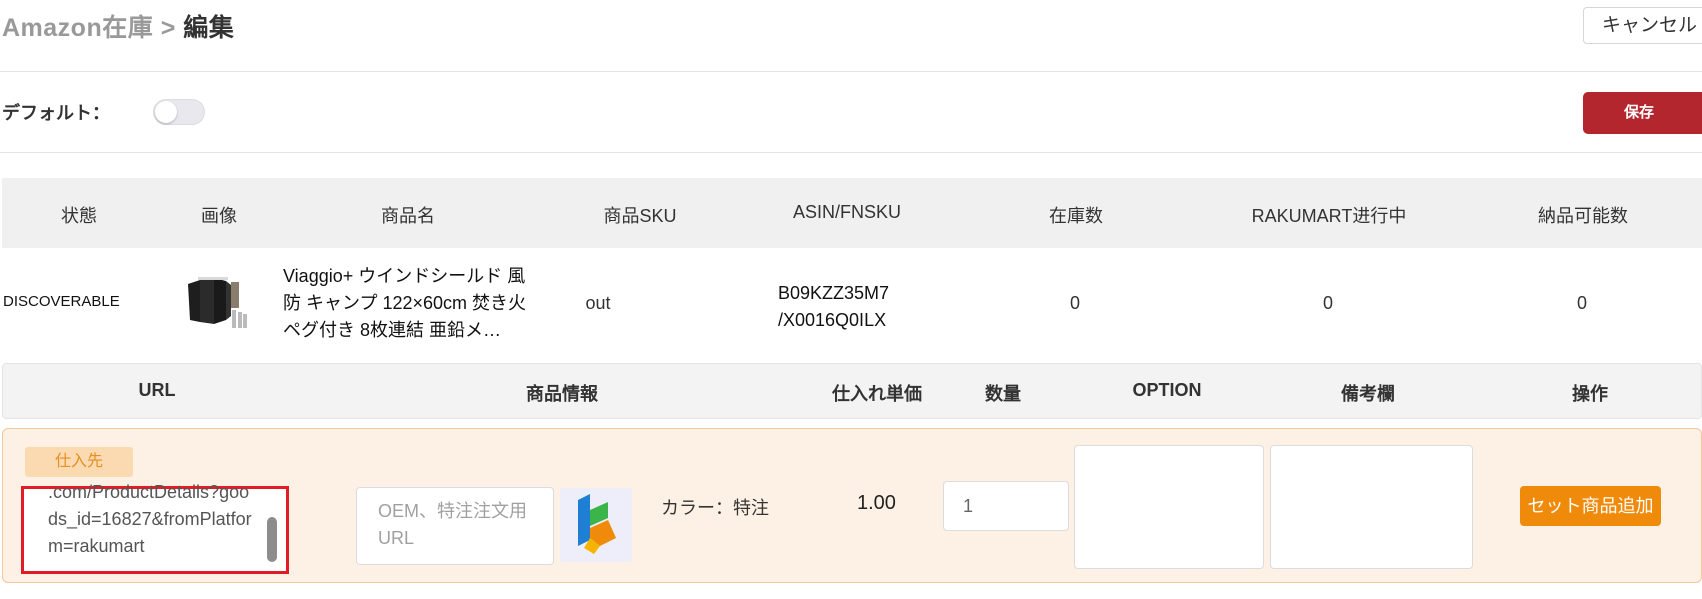 This screenshot has height=599, width=1702. I want to click on rakumart-logo-icon, so click(596, 525).